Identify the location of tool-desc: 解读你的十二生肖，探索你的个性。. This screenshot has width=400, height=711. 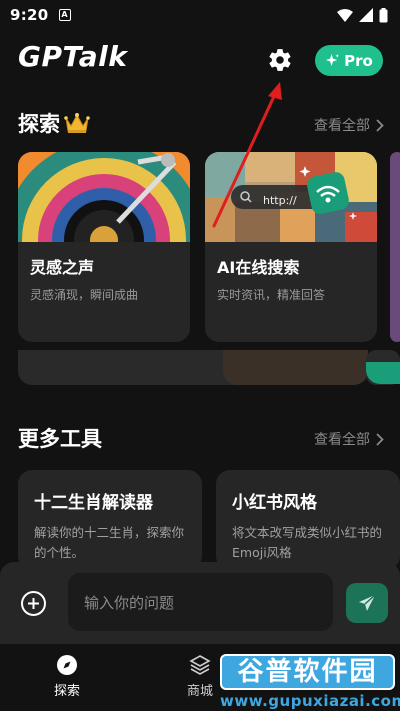
(109, 542).